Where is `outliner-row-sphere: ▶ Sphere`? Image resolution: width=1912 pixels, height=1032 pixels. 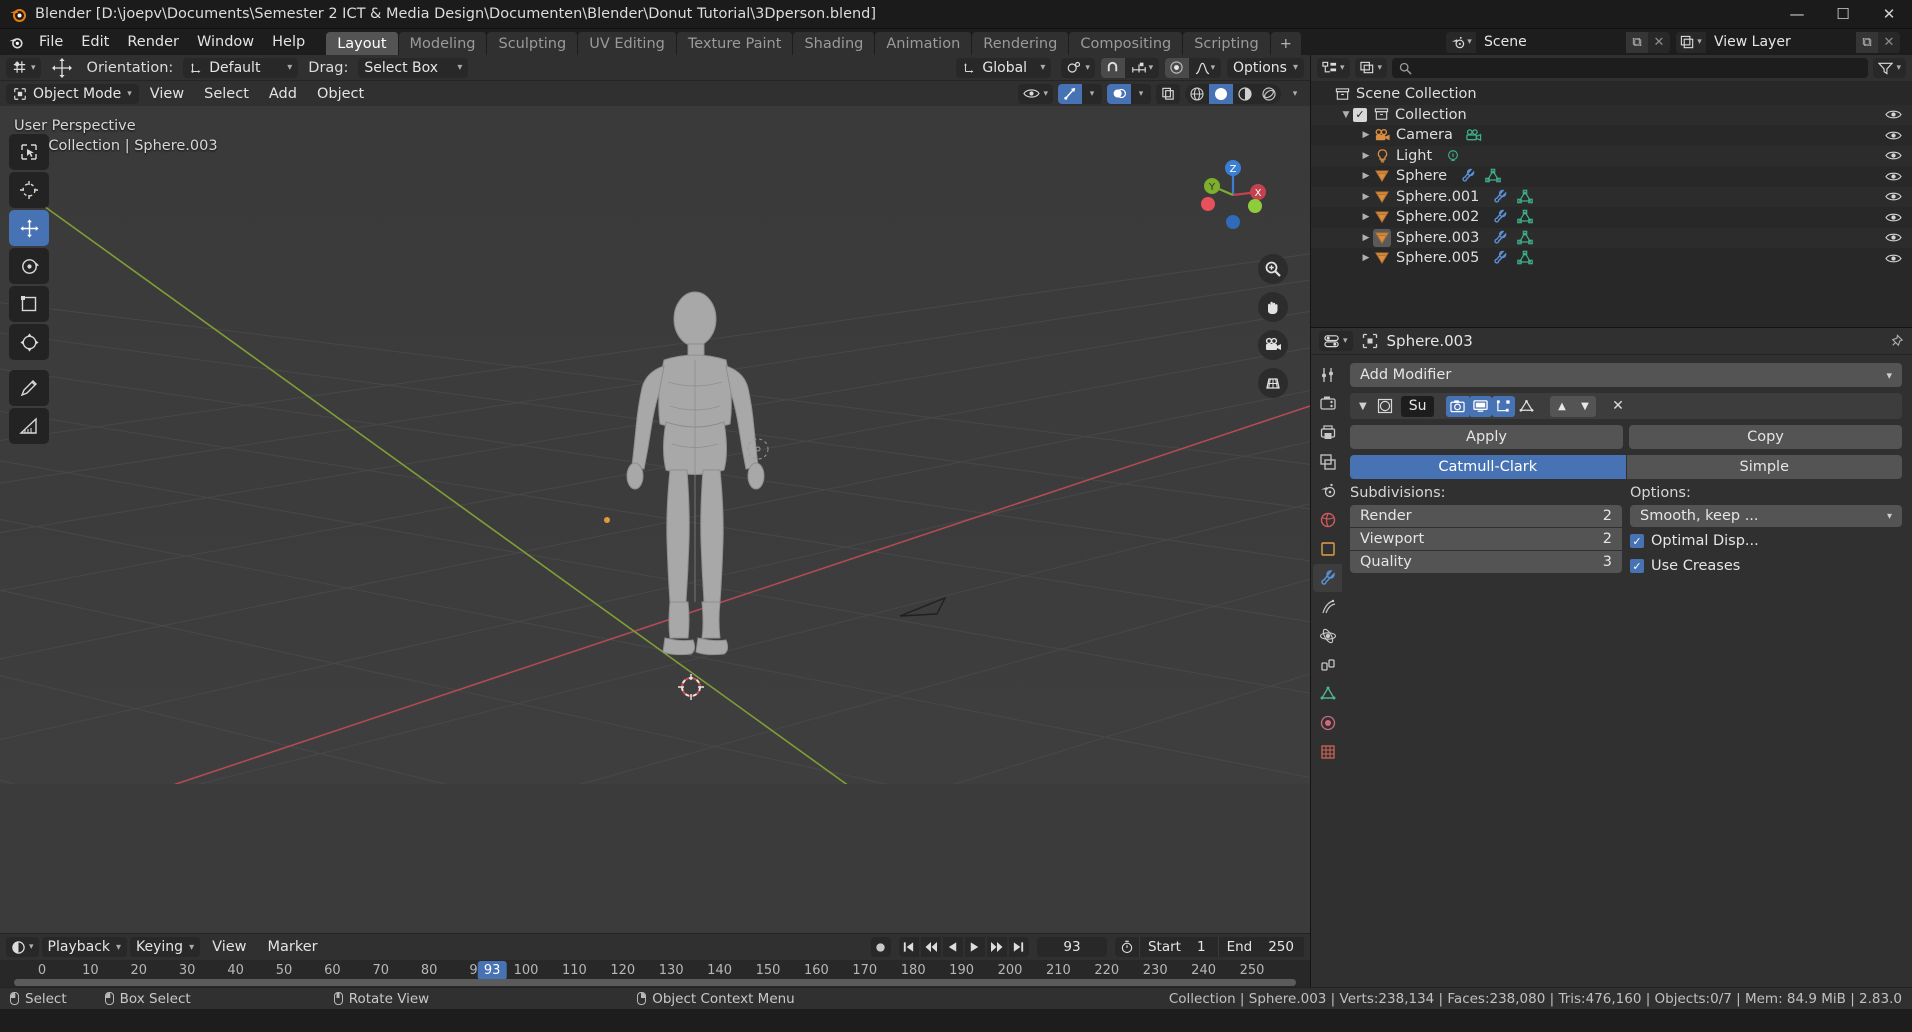 outliner-row-sphere: ▶ Sphere is located at coordinates (1611, 176).